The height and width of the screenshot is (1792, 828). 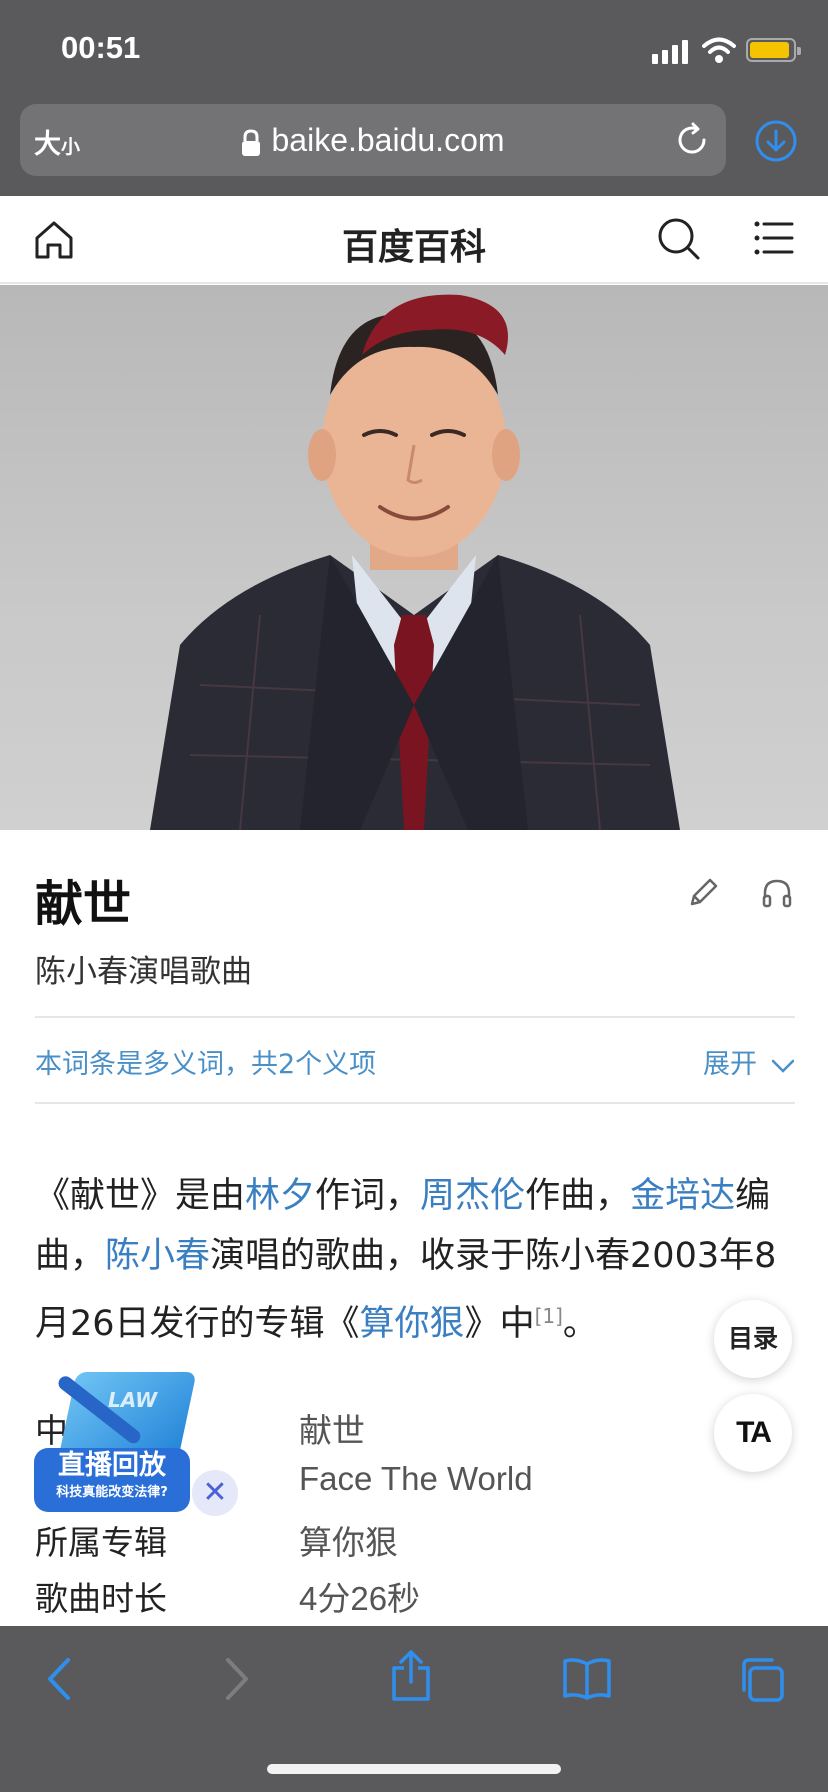 I want to click on ad-badge: 直播回放 科技真能改变法律?, so click(x=112, y=1480).